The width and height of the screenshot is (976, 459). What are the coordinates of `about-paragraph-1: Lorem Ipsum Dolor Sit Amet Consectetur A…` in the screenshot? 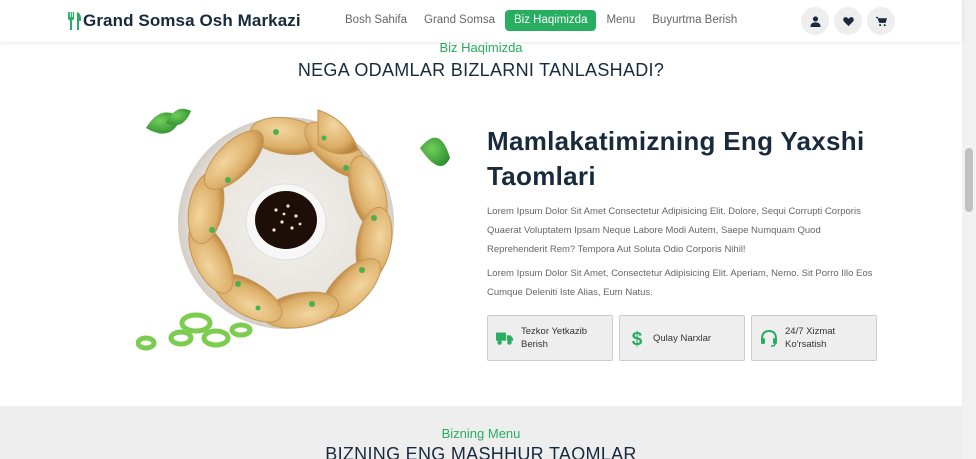 It's located at (674, 230).